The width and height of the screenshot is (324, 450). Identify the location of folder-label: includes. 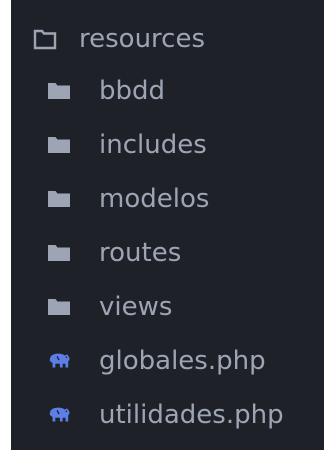
(153, 145).